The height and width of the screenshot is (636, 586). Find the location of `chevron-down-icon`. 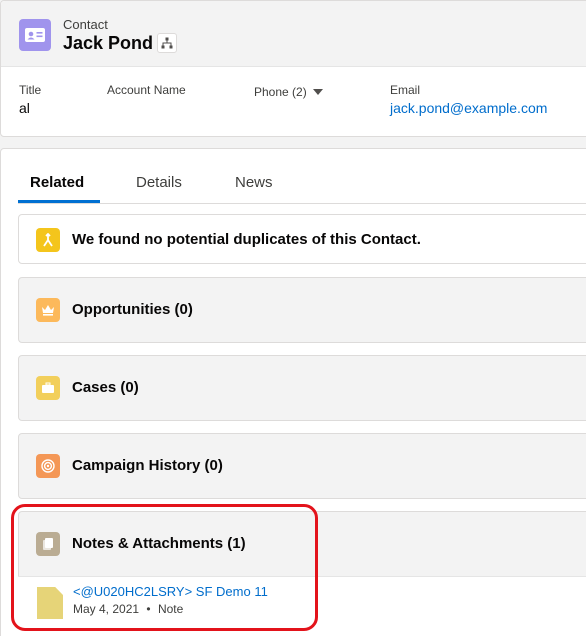

chevron-down-icon is located at coordinates (317, 92).